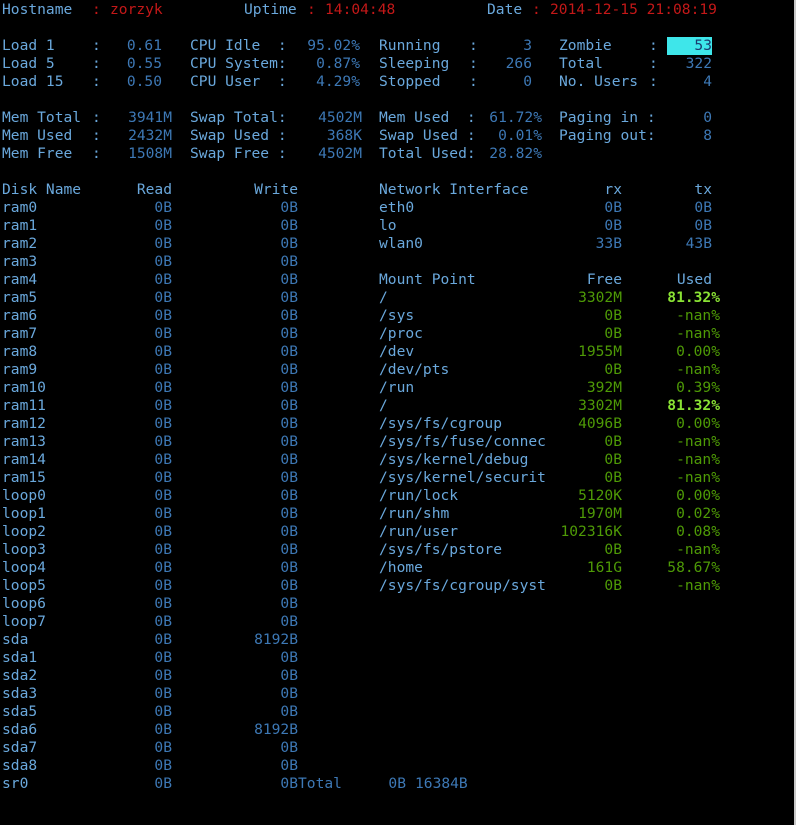  Describe the element at coordinates (15, 639) in the screenshot. I see `disk-name: sda` at that location.